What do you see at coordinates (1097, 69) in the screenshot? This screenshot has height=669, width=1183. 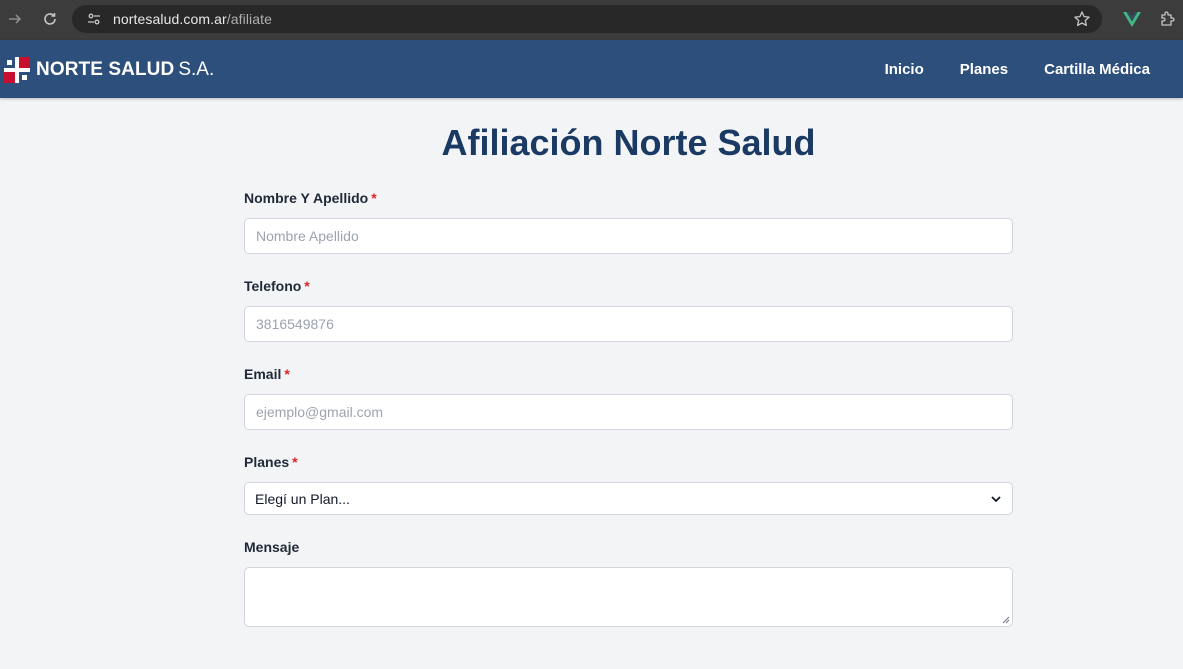 I see `nav-link-cartilla-medica: Cartilla Médica` at bounding box center [1097, 69].